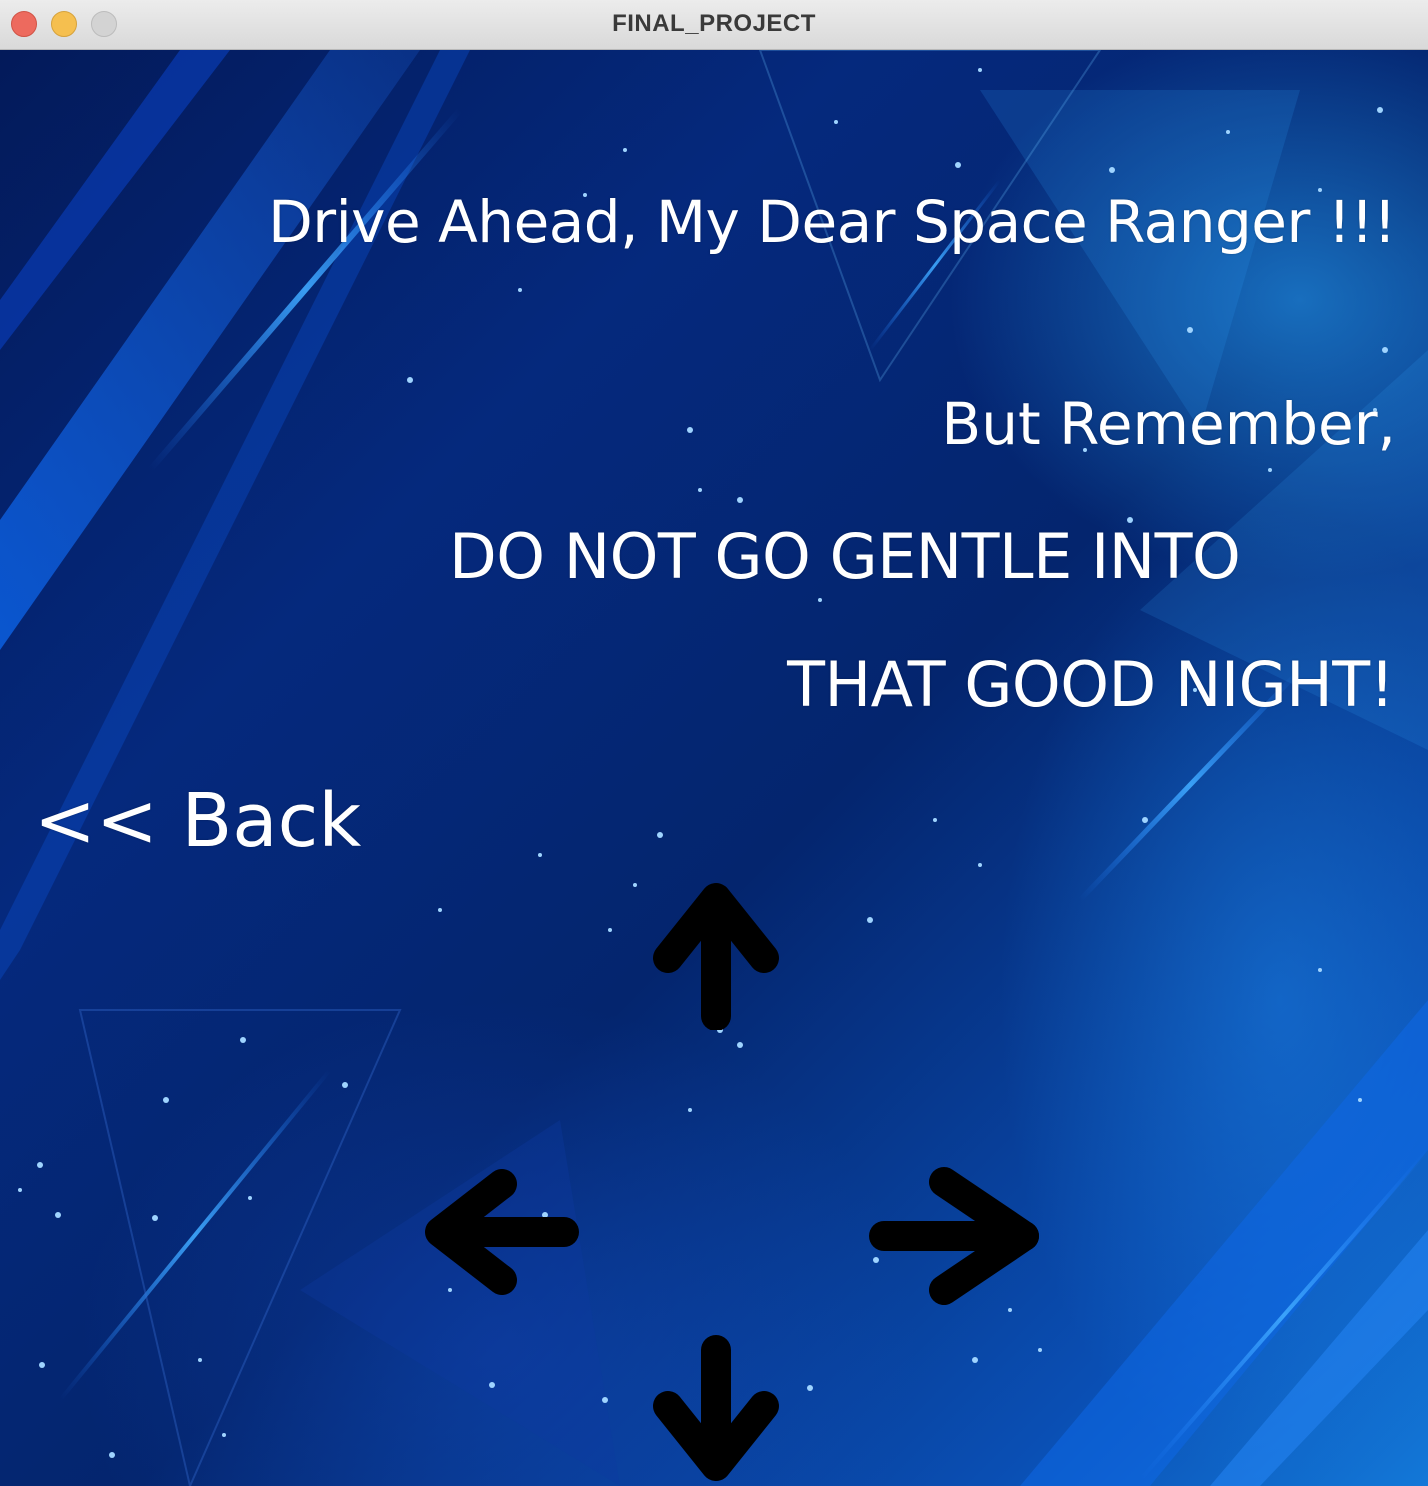 Image resolution: width=1428 pixels, height=1486 pixels. Describe the element at coordinates (716, 954) in the screenshot. I see `up-arrow-icon` at that location.